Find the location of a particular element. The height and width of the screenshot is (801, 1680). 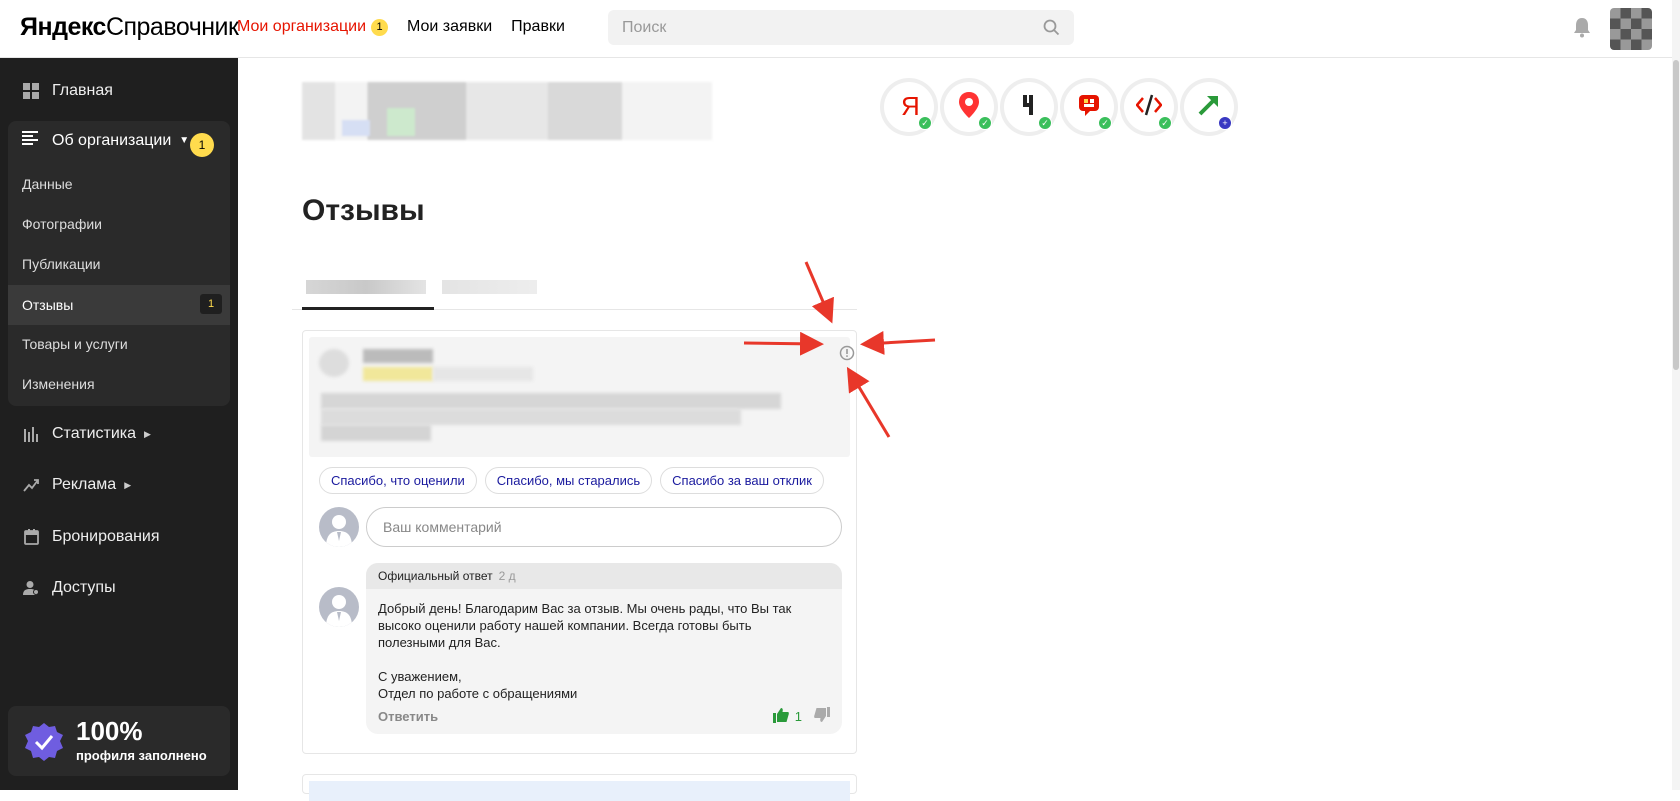

sidebar-item-booking: Бронирования is located at coordinates (119, 537).